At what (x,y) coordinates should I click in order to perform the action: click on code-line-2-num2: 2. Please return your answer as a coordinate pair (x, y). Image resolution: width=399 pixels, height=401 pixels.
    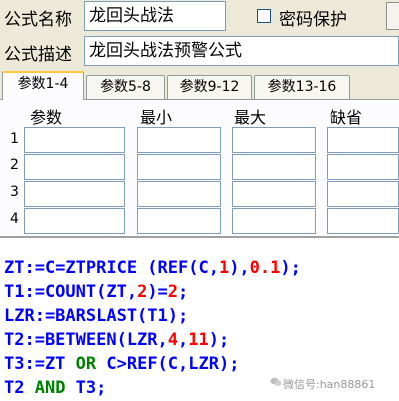
    Looking at the image, I should click on (173, 292).